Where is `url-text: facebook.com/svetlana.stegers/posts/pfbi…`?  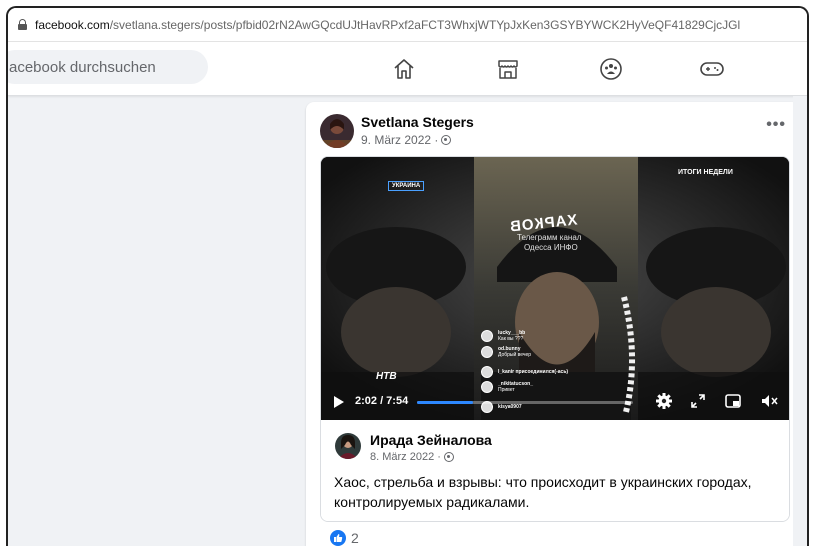 url-text: facebook.com/svetlana.stegers/posts/pfbi… is located at coordinates (387, 25).